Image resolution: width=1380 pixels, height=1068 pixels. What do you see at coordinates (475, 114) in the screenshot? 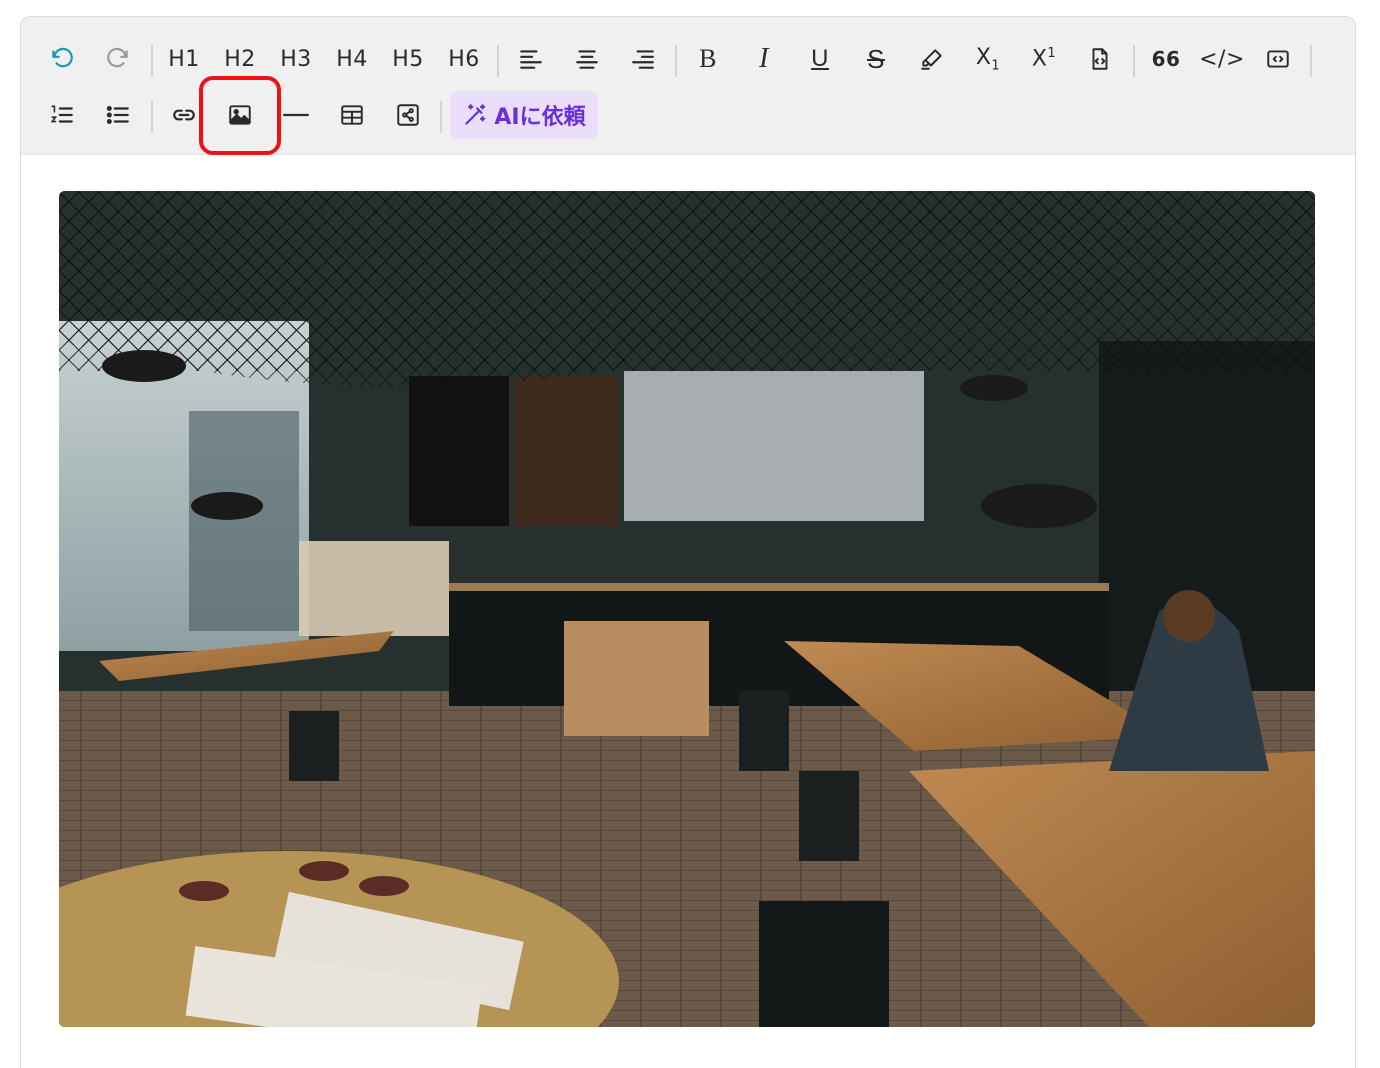
I see `magic-wand-icon` at bounding box center [475, 114].